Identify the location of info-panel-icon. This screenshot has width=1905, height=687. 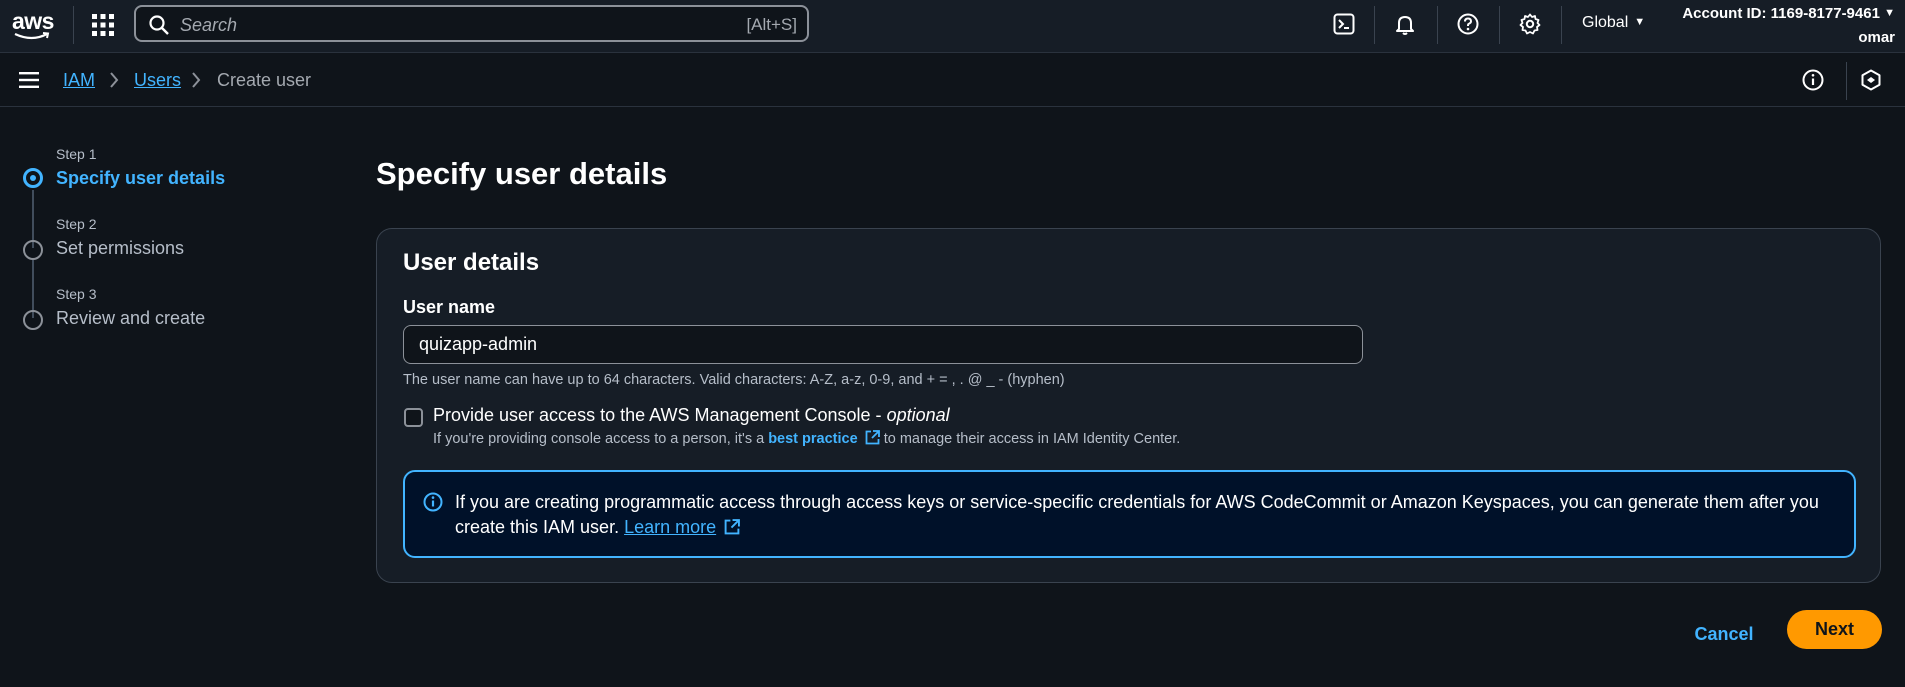
(1813, 80).